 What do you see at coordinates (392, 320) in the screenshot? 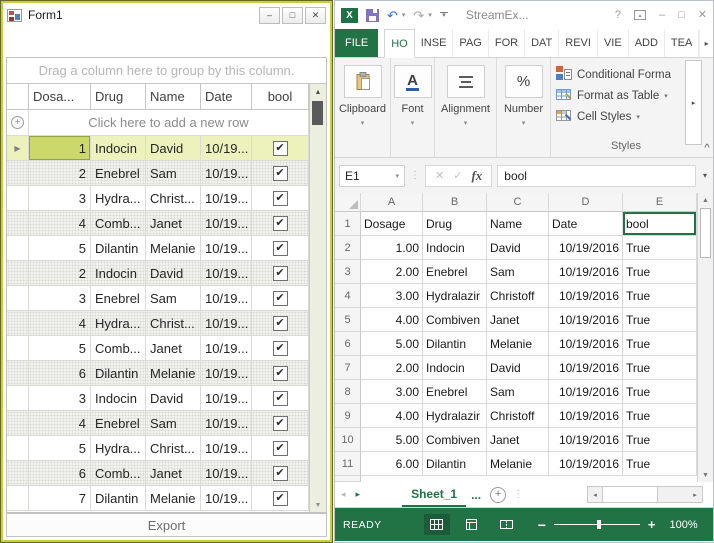
I see `cell-A5: 4.00` at bounding box center [392, 320].